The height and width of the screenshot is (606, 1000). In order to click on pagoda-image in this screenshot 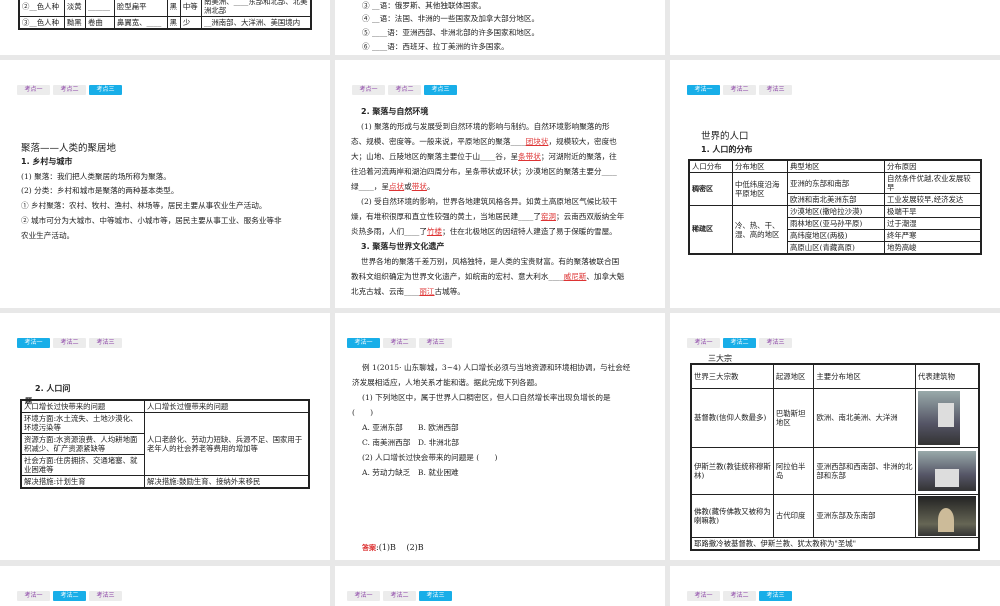, I will do `click(947, 515)`.